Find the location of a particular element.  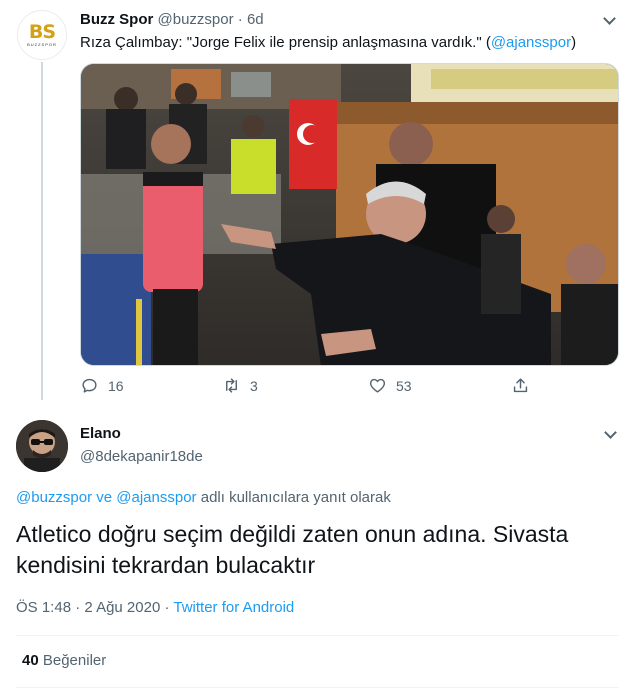

reply-action: 16 is located at coordinates (102, 385).